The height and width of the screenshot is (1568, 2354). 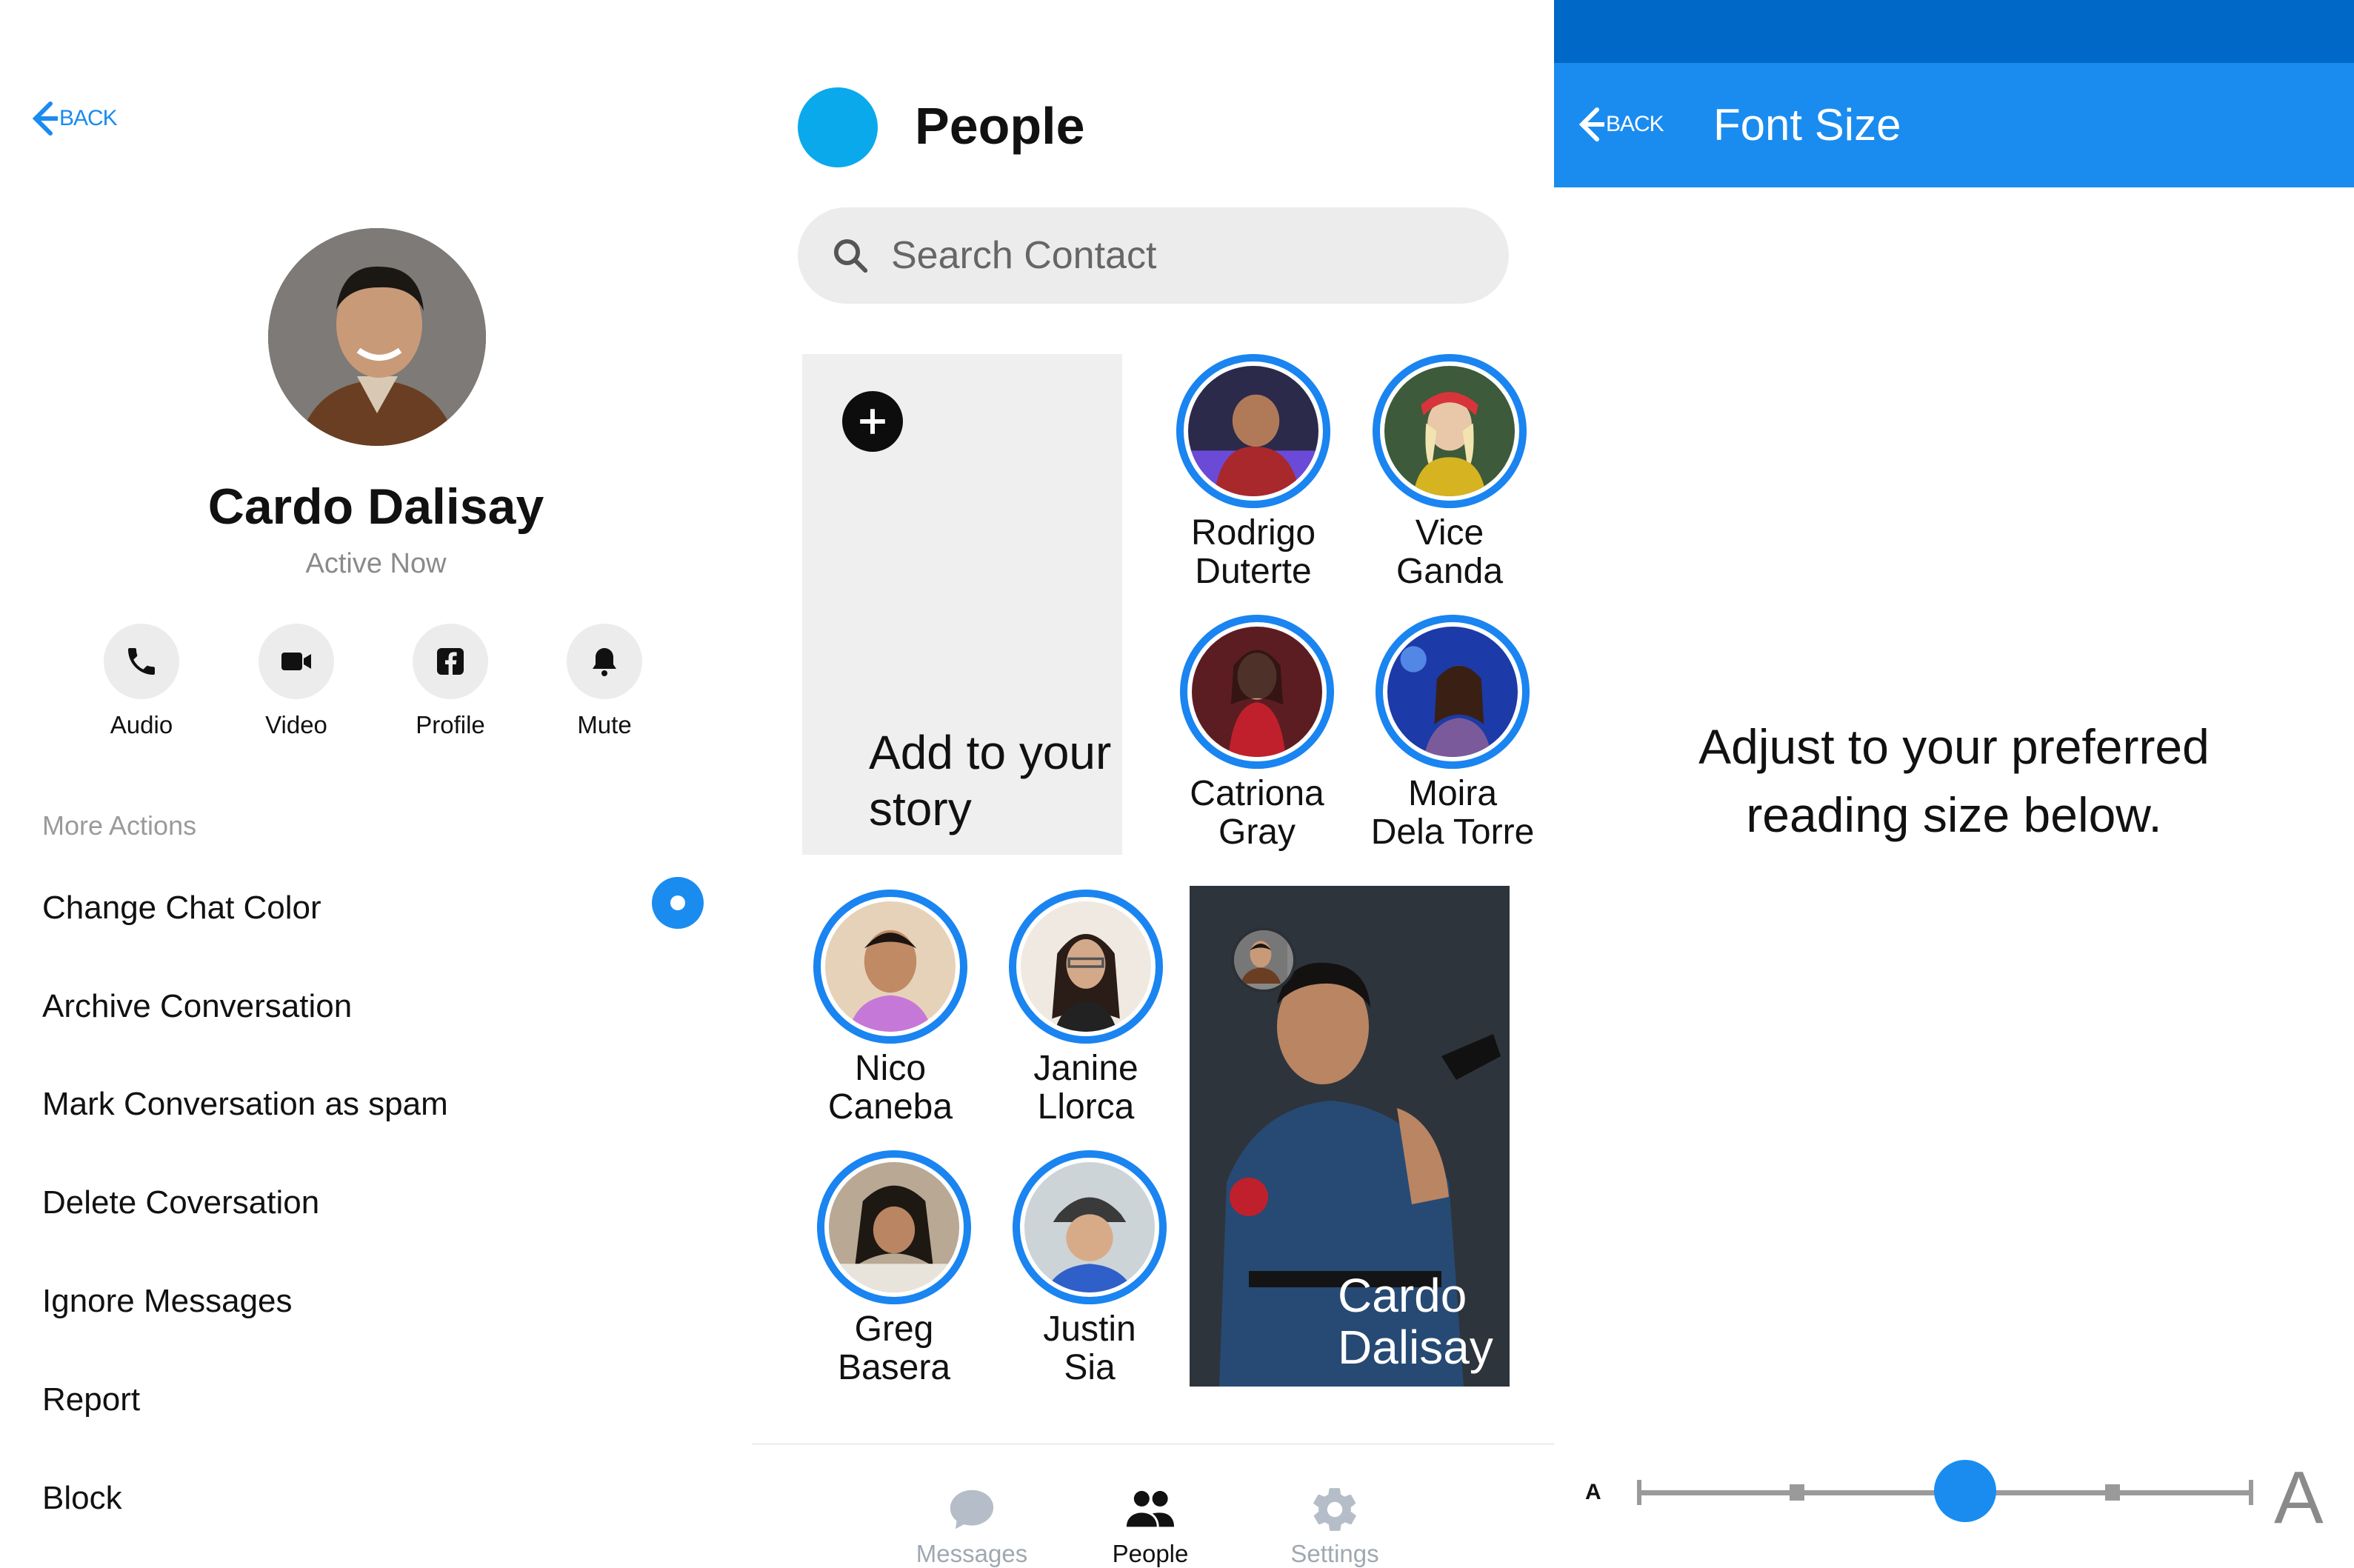 What do you see at coordinates (1150, 1554) in the screenshot?
I see `tab-people-label: People` at bounding box center [1150, 1554].